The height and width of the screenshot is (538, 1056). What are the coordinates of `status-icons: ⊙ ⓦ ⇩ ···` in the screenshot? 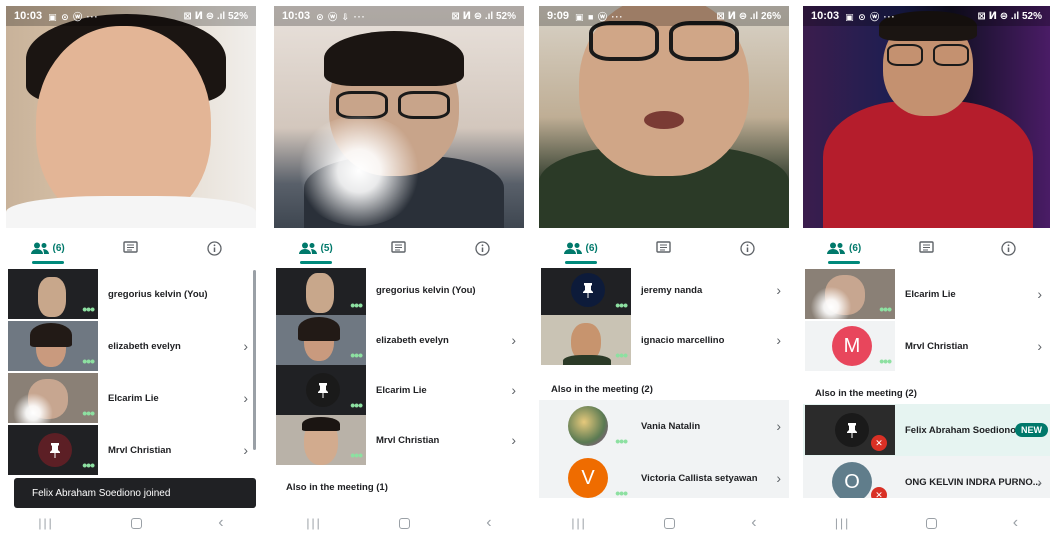 It's located at (341, 16).